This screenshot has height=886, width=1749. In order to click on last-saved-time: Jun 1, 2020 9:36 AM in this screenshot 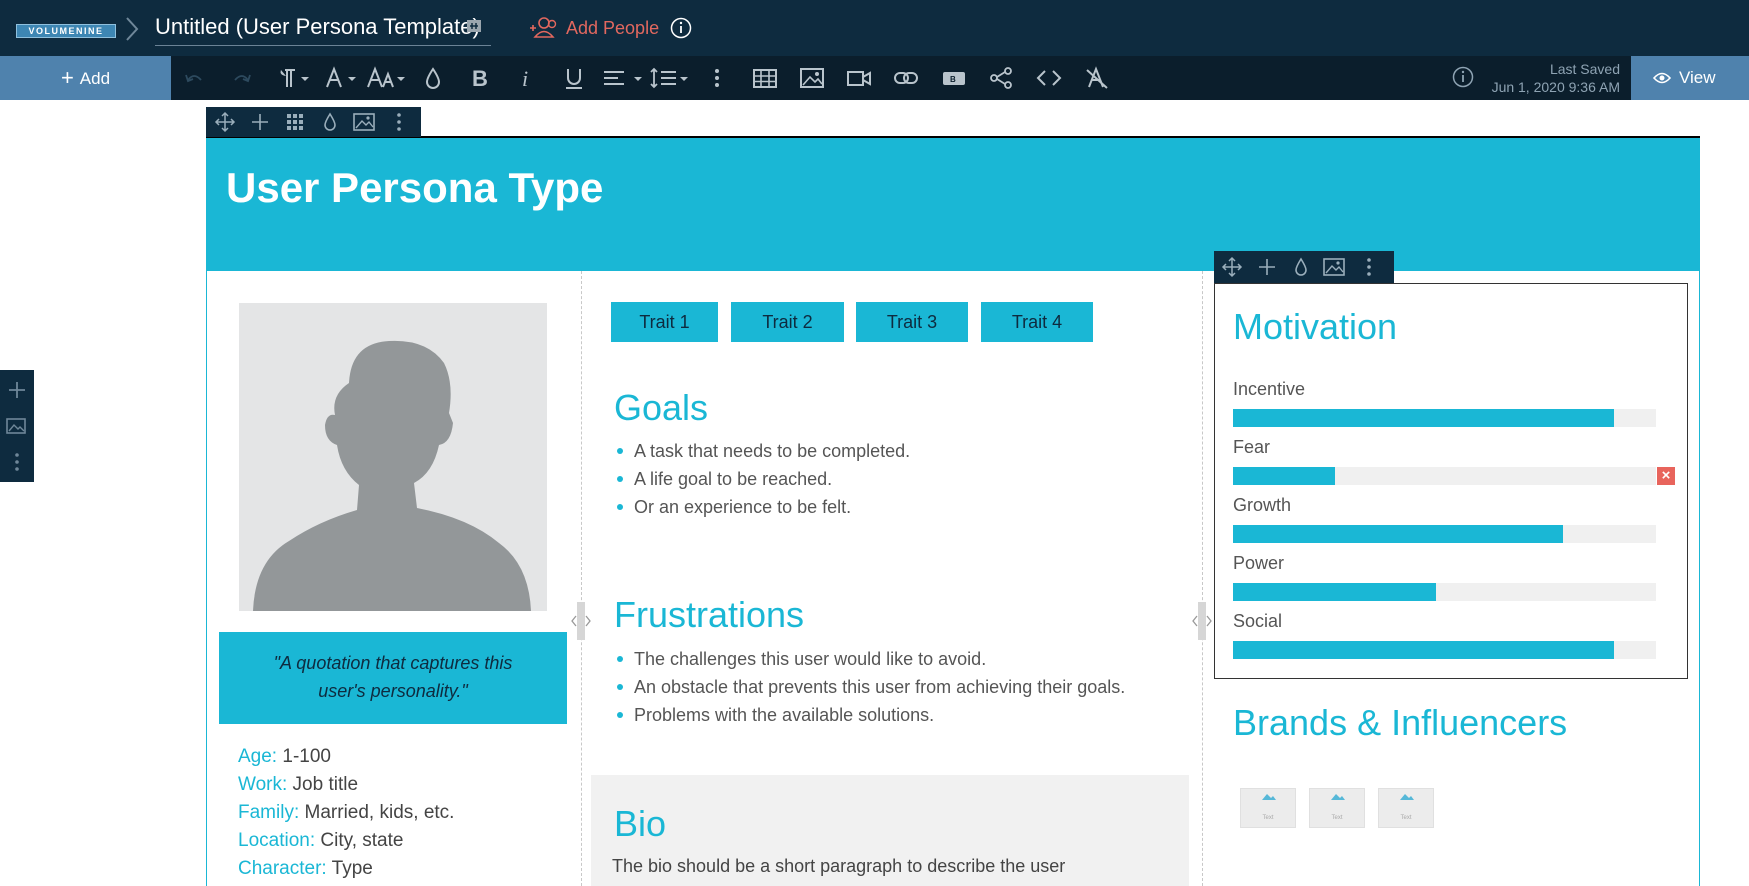, I will do `click(1555, 87)`.